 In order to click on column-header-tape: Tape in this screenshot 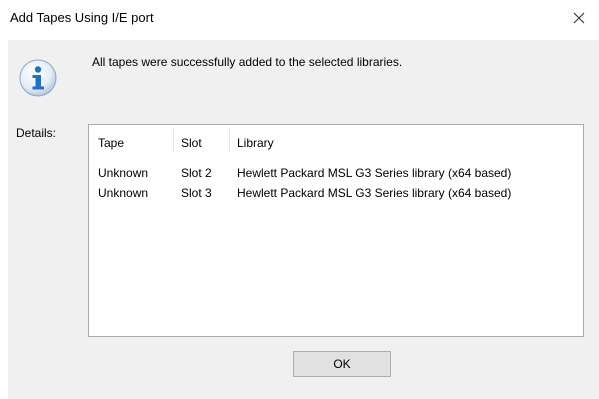, I will do `click(111, 143)`.